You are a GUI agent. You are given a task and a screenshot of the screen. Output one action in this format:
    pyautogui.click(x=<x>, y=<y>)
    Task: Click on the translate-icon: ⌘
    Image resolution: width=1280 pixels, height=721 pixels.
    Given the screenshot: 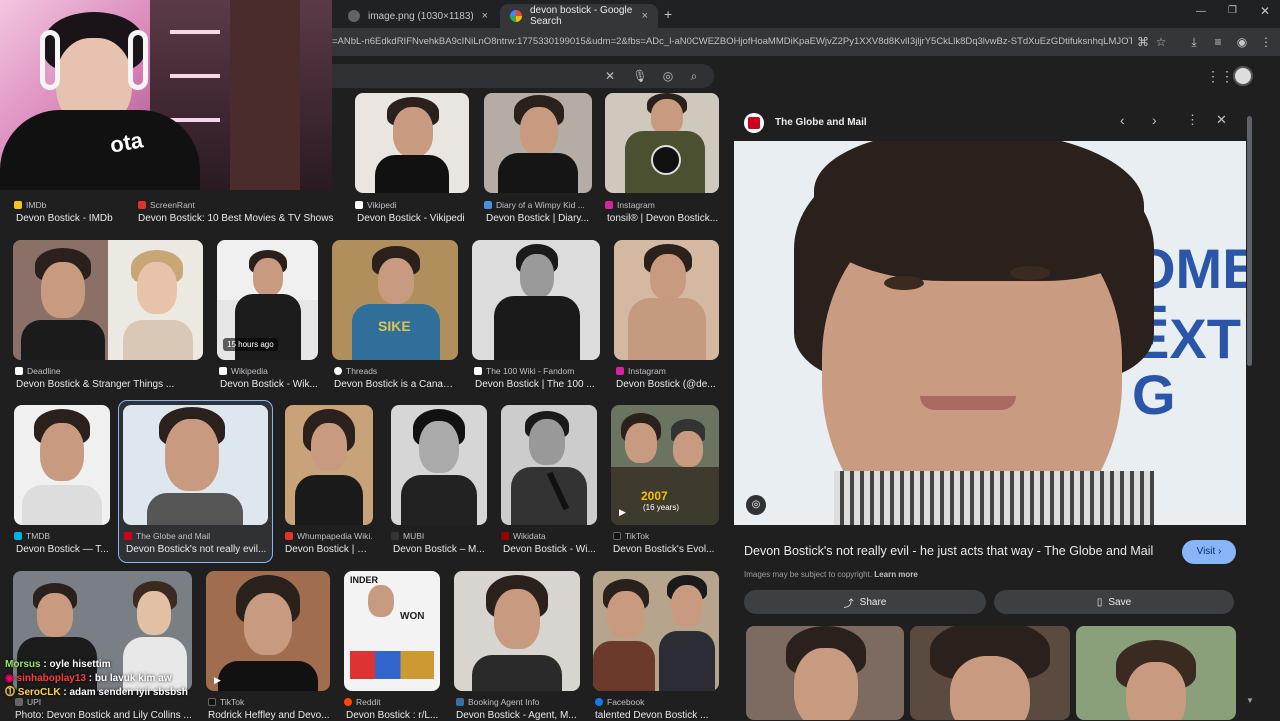 What is the action you would take?
    pyautogui.click(x=1143, y=42)
    